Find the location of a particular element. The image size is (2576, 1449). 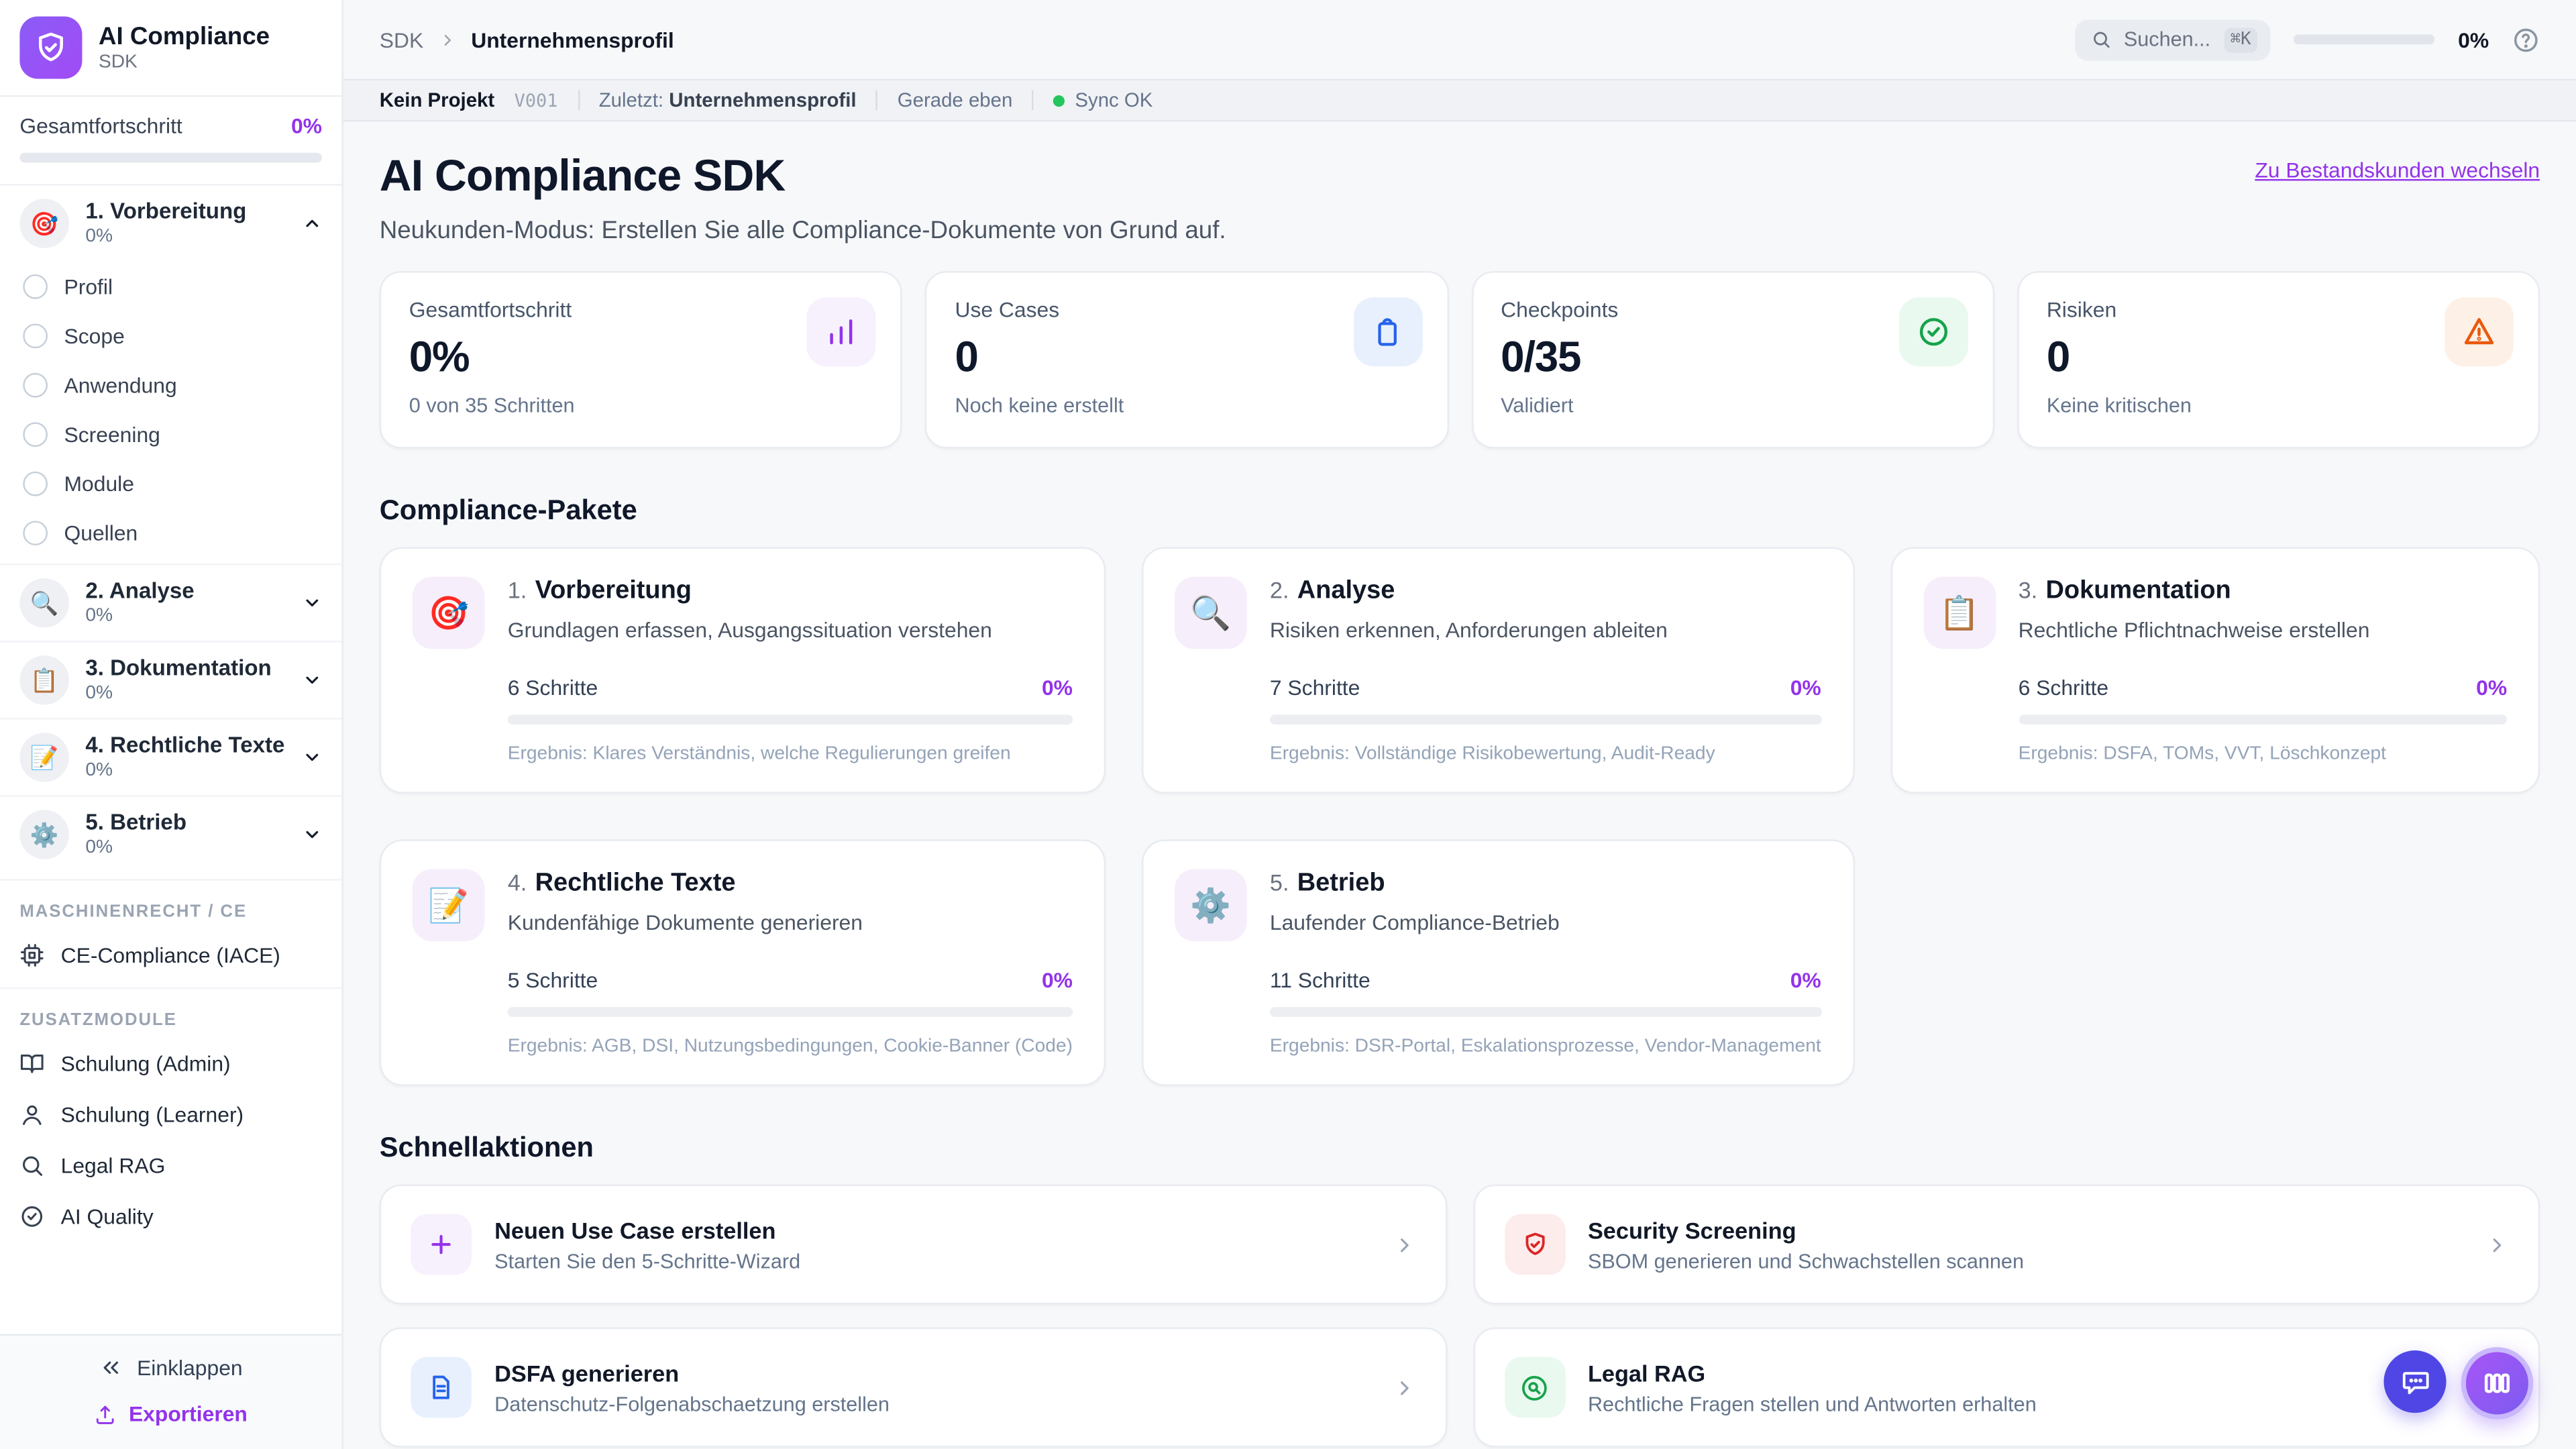

sidebar-item-label: Legal RAG is located at coordinates (113, 1165).